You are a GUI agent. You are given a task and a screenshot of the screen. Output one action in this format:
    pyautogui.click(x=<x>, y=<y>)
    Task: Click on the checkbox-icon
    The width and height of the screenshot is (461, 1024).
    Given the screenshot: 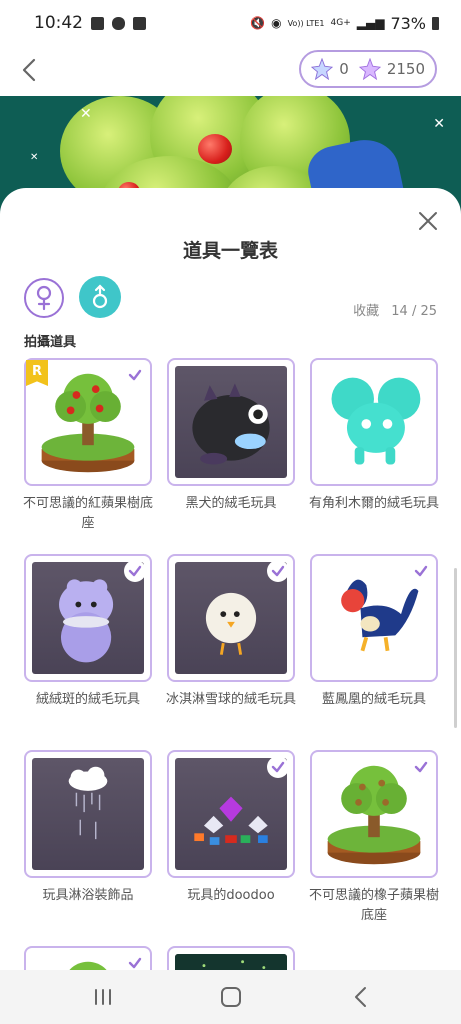 What is the action you would take?
    pyautogui.click(x=139, y=23)
    